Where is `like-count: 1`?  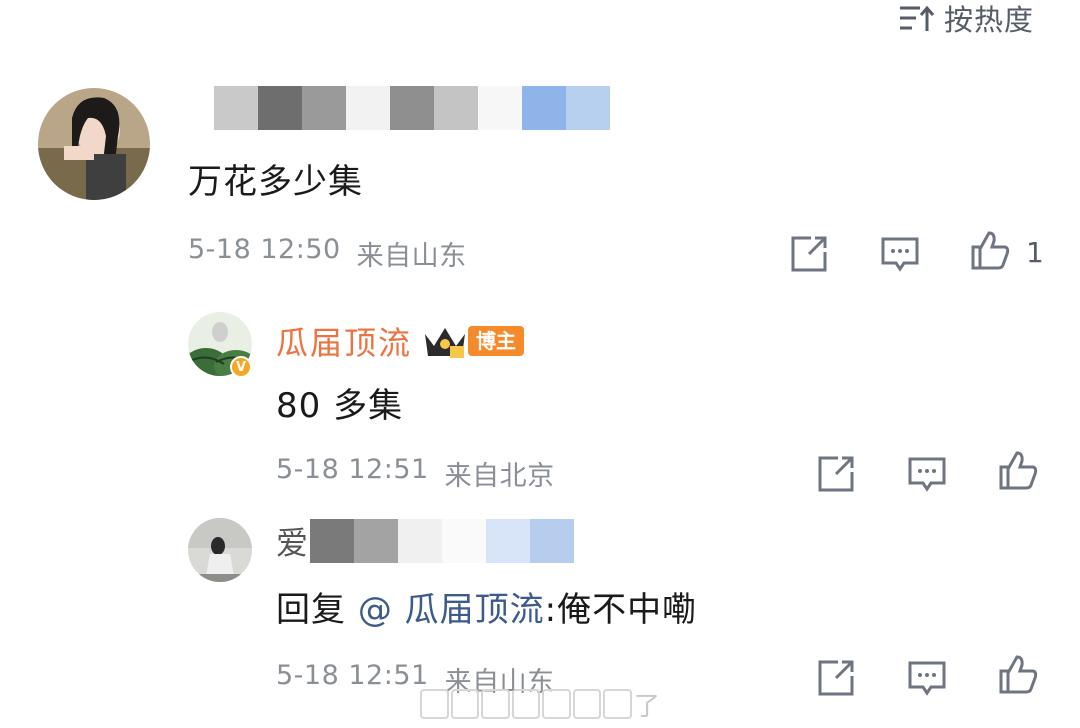
like-count: 1 is located at coordinates (1035, 252).